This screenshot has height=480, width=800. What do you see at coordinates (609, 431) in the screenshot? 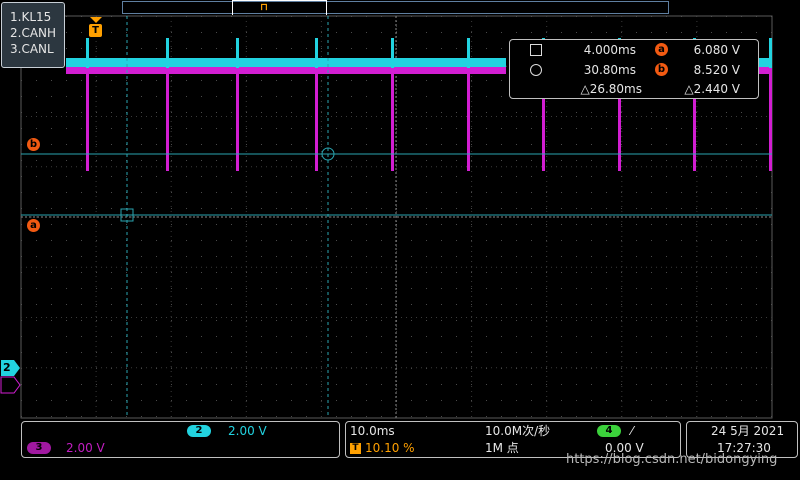
I see `trigger-source-badge: 4` at bounding box center [609, 431].